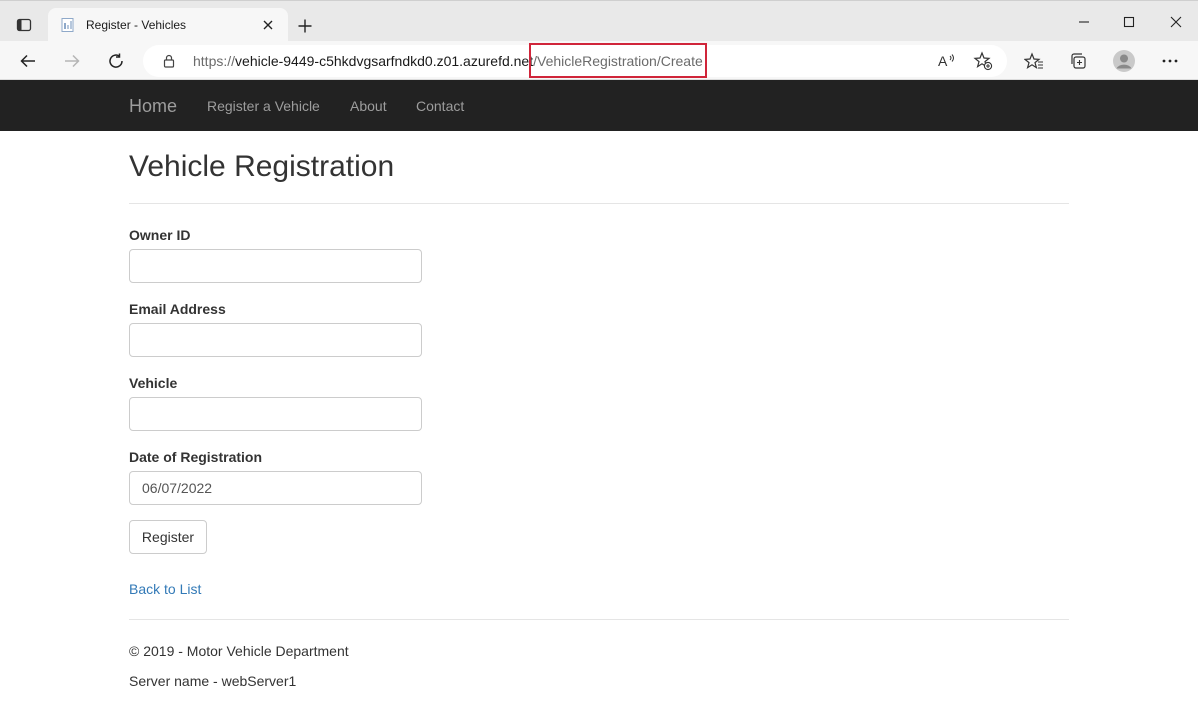  I want to click on lock-icon, so click(169, 61).